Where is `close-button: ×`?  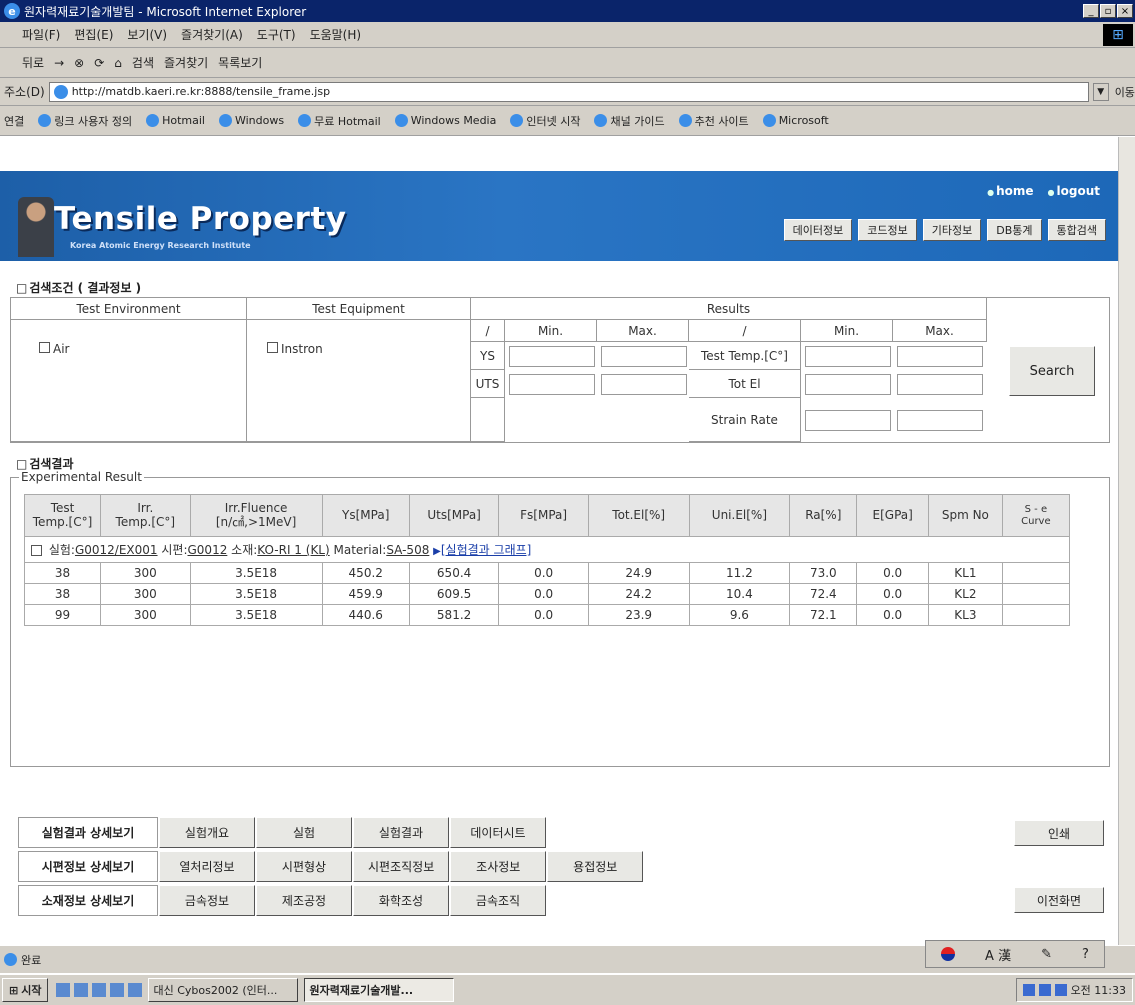
close-button: × is located at coordinates (1125, 11).